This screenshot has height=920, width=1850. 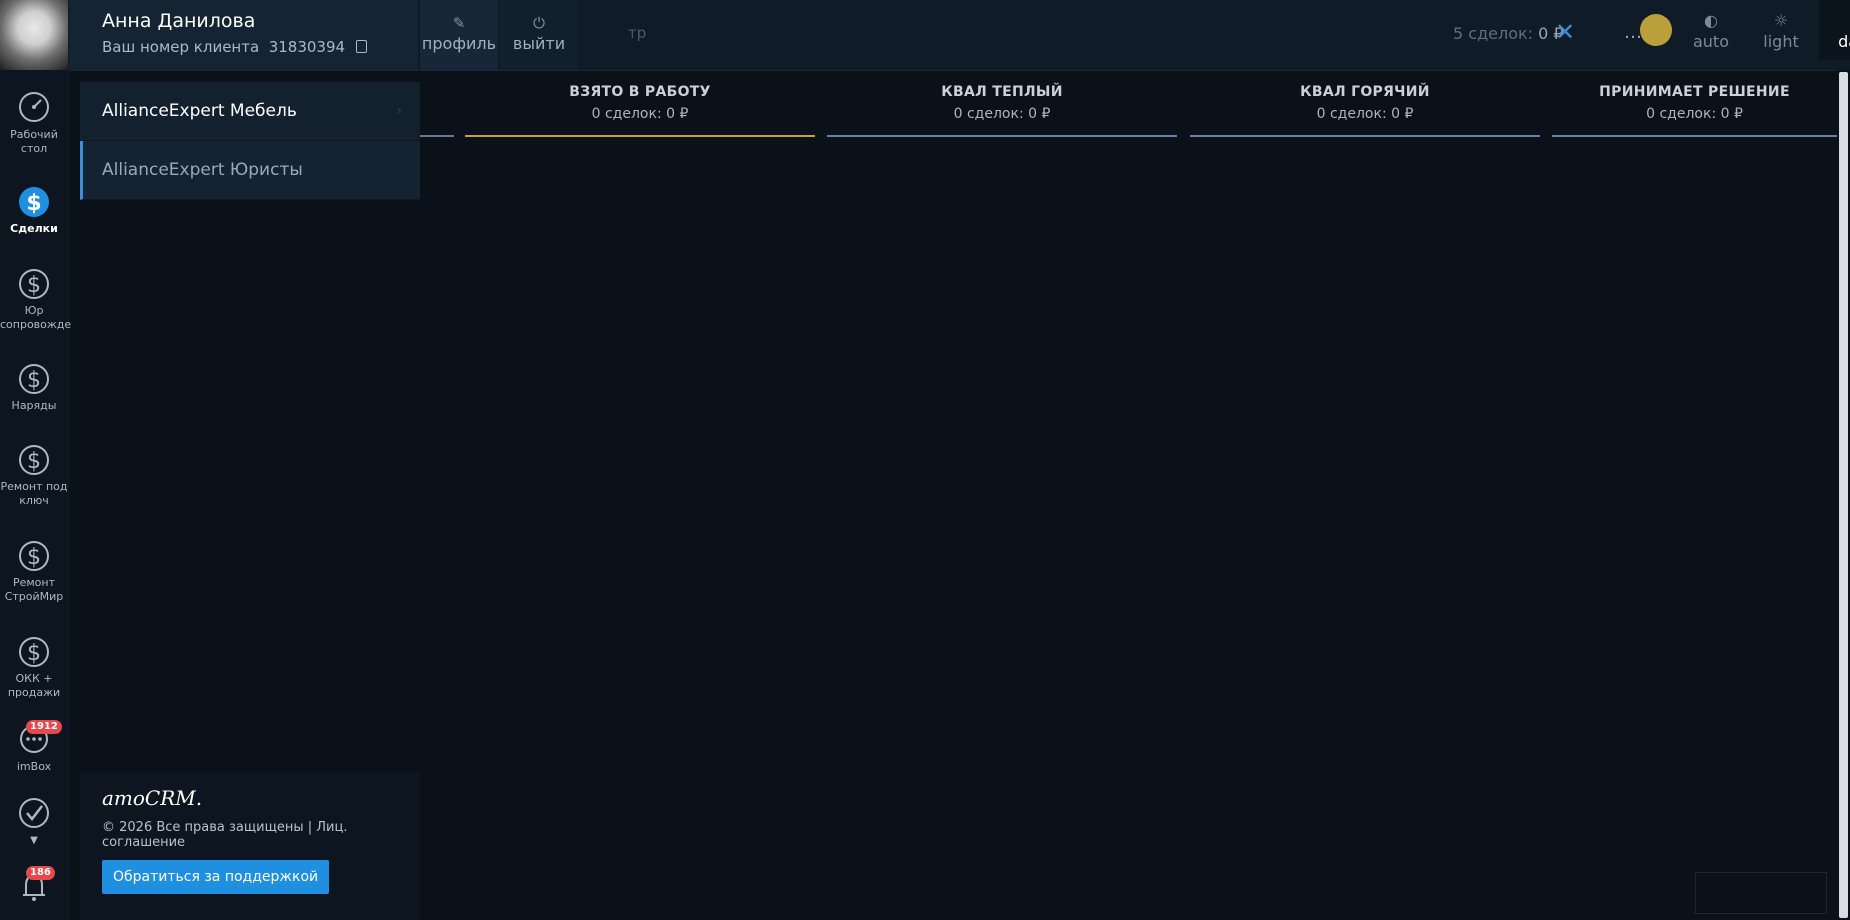 I want to click on user-name: Анна Данилова, so click(x=179, y=21).